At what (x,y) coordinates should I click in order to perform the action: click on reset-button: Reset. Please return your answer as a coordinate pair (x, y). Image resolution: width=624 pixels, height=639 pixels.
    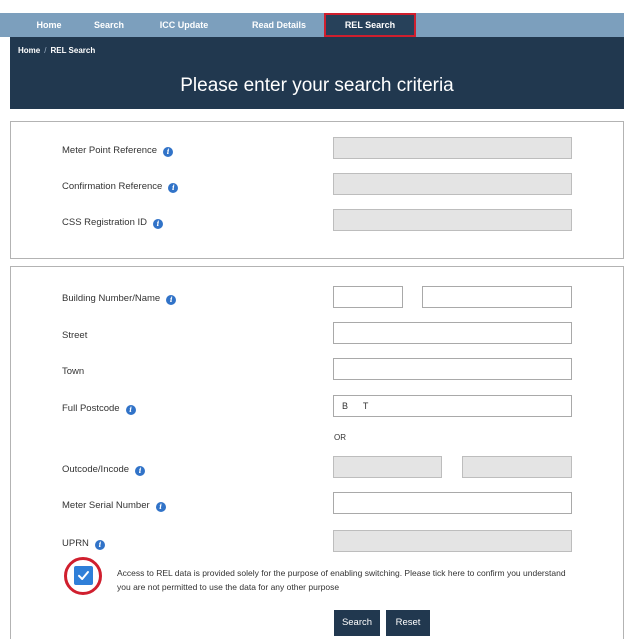
    Looking at the image, I should click on (408, 623).